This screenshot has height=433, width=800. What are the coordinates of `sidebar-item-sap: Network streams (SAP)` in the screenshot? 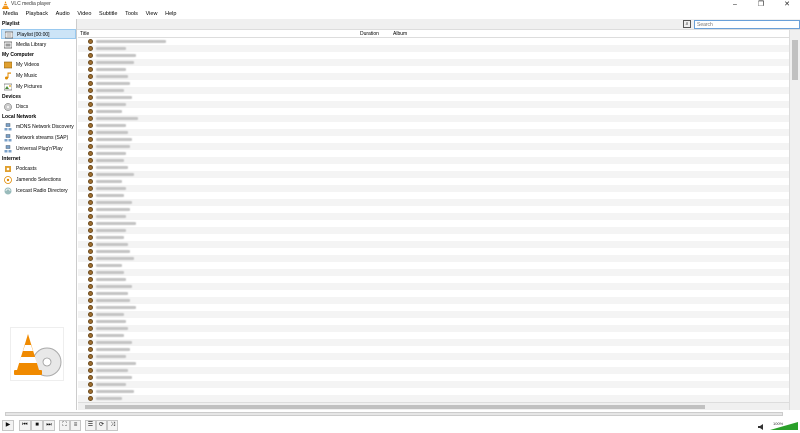 It's located at (38, 138).